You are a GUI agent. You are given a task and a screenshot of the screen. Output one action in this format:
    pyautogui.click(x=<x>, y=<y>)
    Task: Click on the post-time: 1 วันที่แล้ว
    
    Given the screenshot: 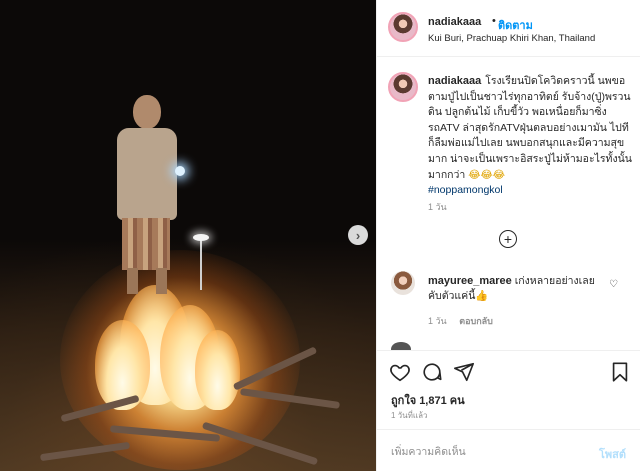 What is the action you would take?
    pyautogui.click(x=409, y=415)
    